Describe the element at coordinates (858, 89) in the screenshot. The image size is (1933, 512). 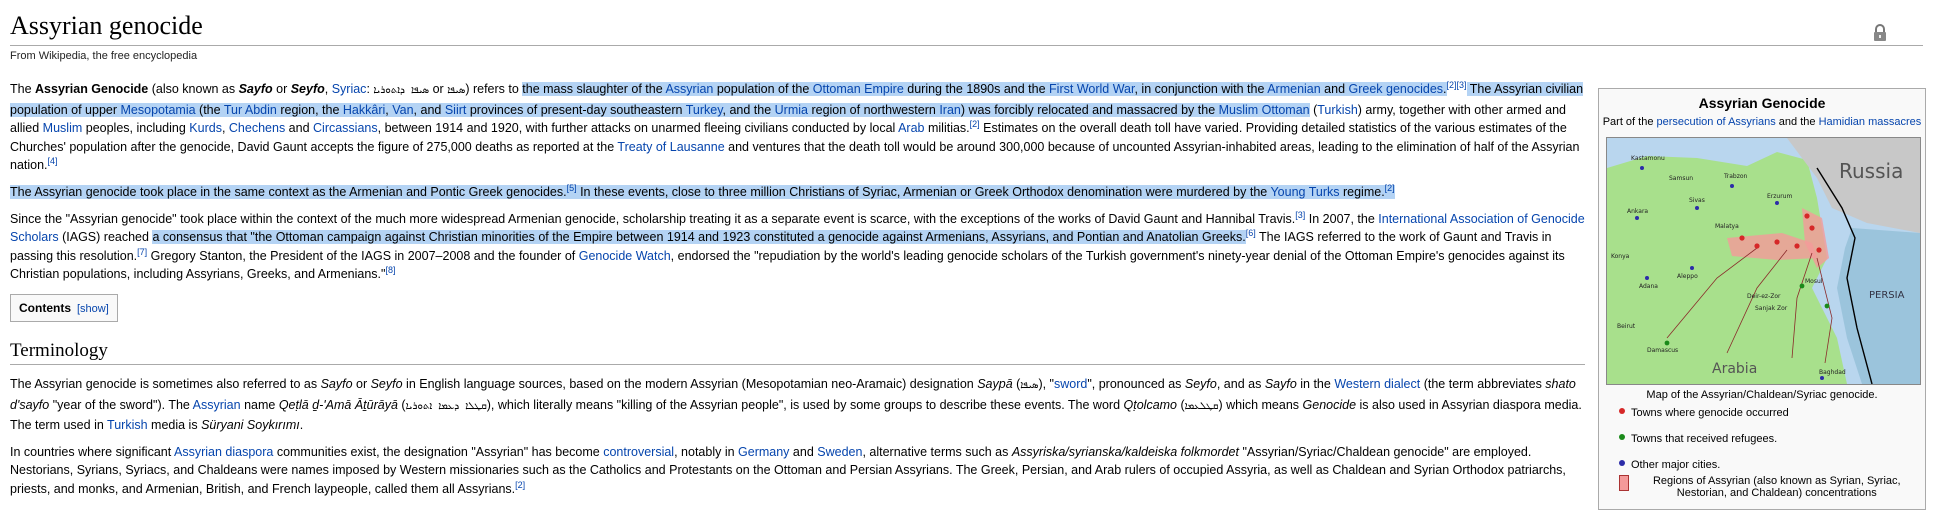
I see `link-ottoman-empire: Ottoman Empire` at that location.